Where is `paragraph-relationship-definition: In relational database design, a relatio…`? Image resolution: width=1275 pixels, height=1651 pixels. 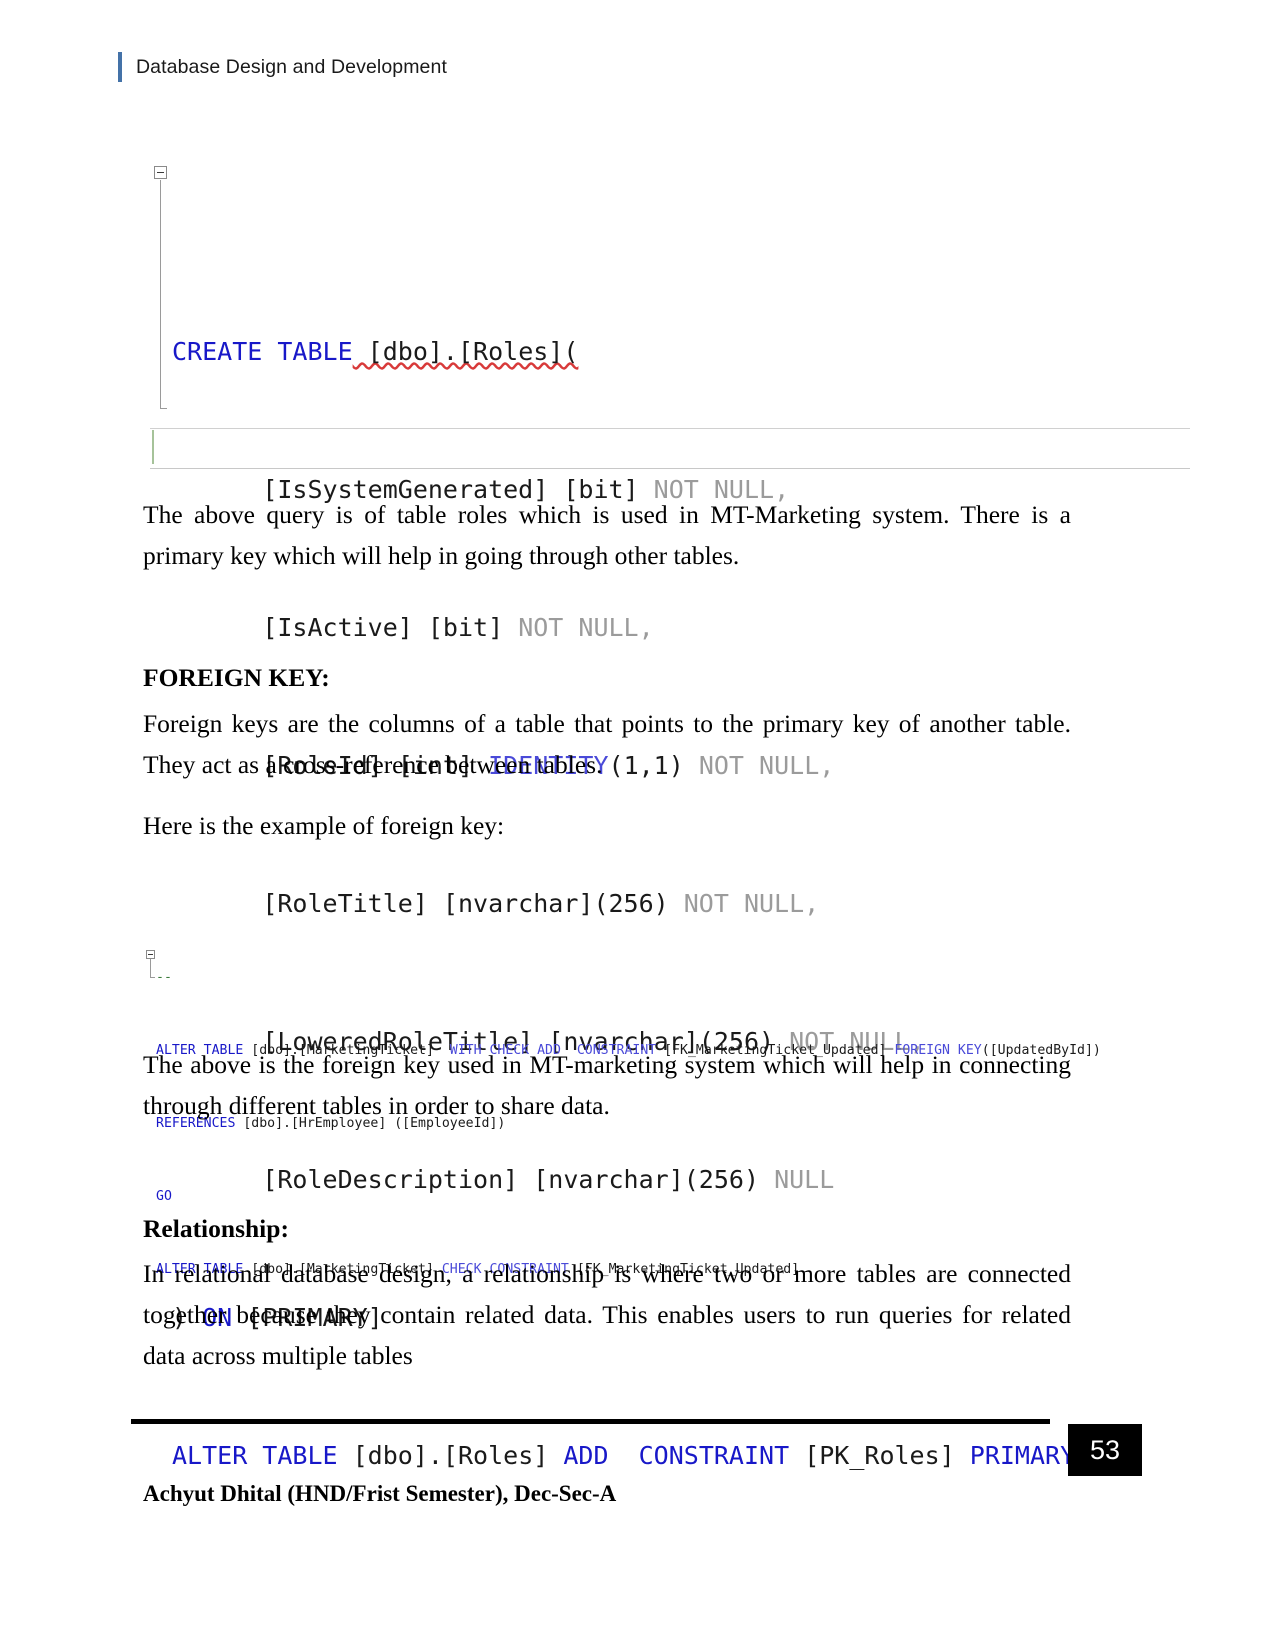
paragraph-relationship-definition: In relational database design, a relatio… is located at coordinates (607, 1314).